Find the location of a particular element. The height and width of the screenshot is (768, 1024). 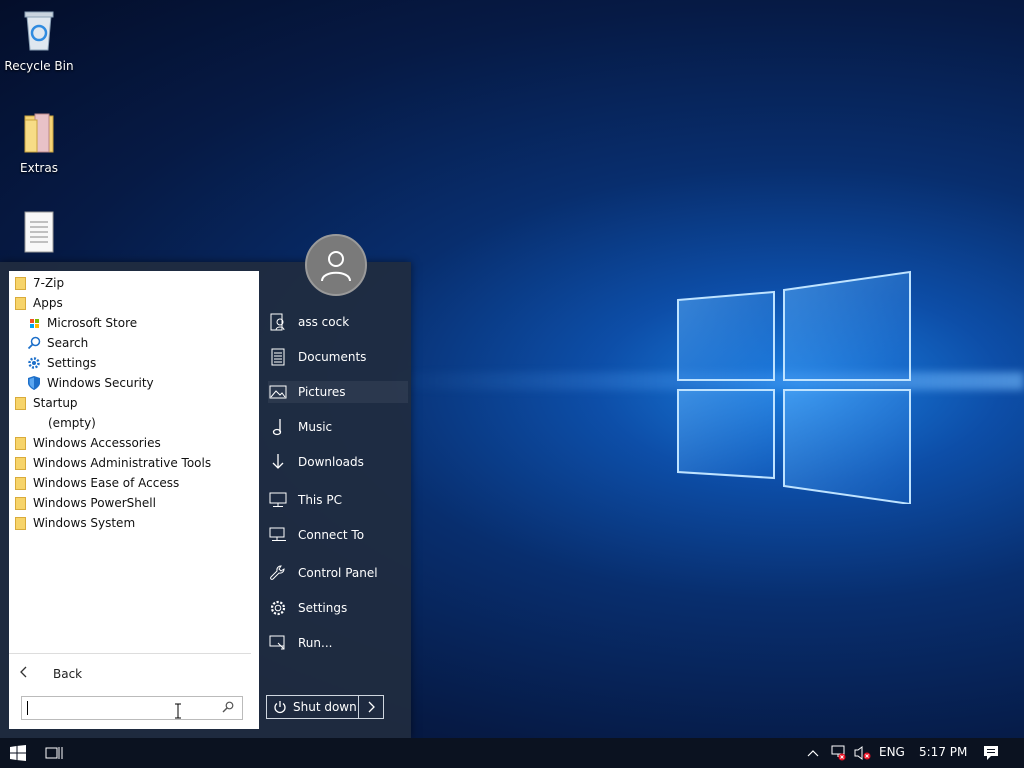

program-folder-windows-accessories: Windows Accessories is located at coordinates (88, 443).